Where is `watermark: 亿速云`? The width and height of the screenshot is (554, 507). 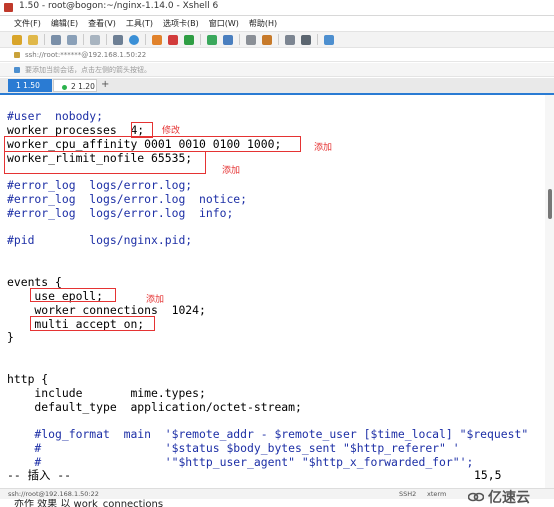 watermark: 亿速云 is located at coordinates (499, 497).